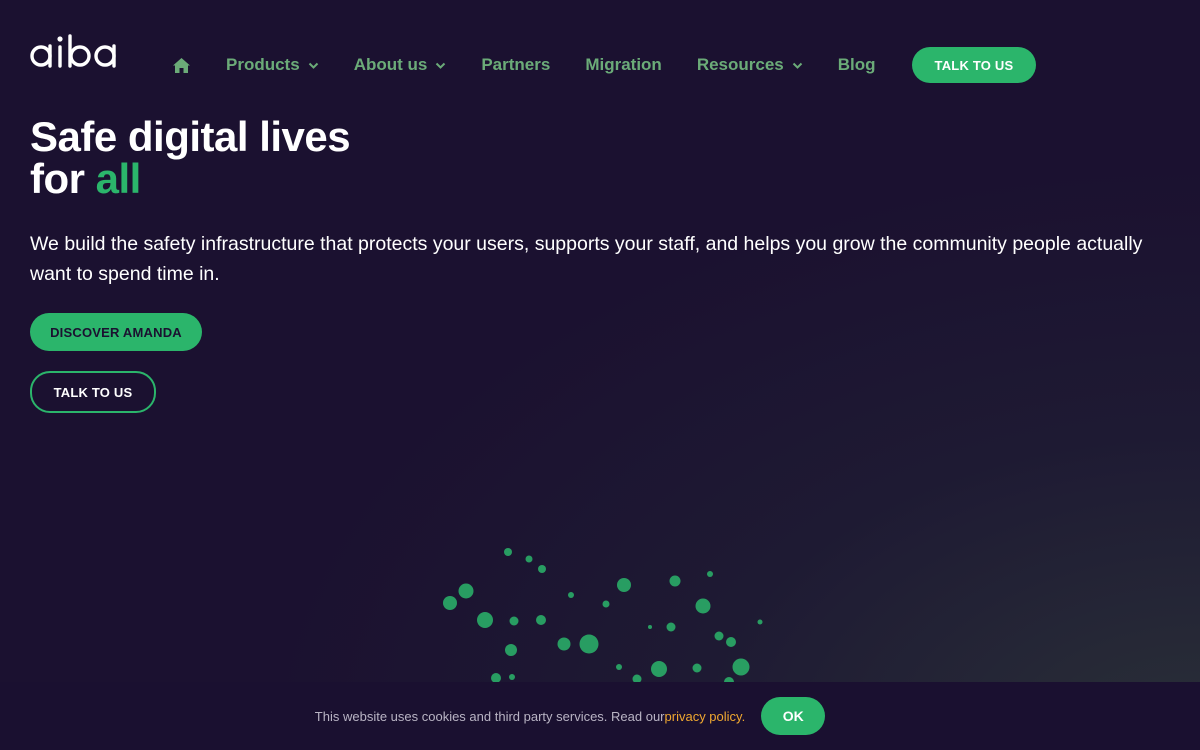 Image resolution: width=1200 pixels, height=750 pixels. I want to click on nav-item-blog: Blog, so click(857, 65).